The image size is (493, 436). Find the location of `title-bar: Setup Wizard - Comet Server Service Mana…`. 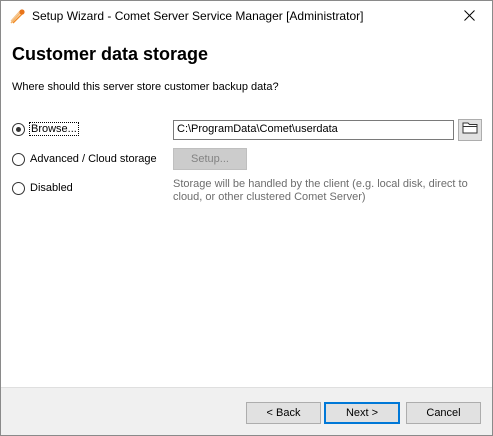

title-bar: Setup Wizard - Comet Server Service Mana… is located at coordinates (246, 16).